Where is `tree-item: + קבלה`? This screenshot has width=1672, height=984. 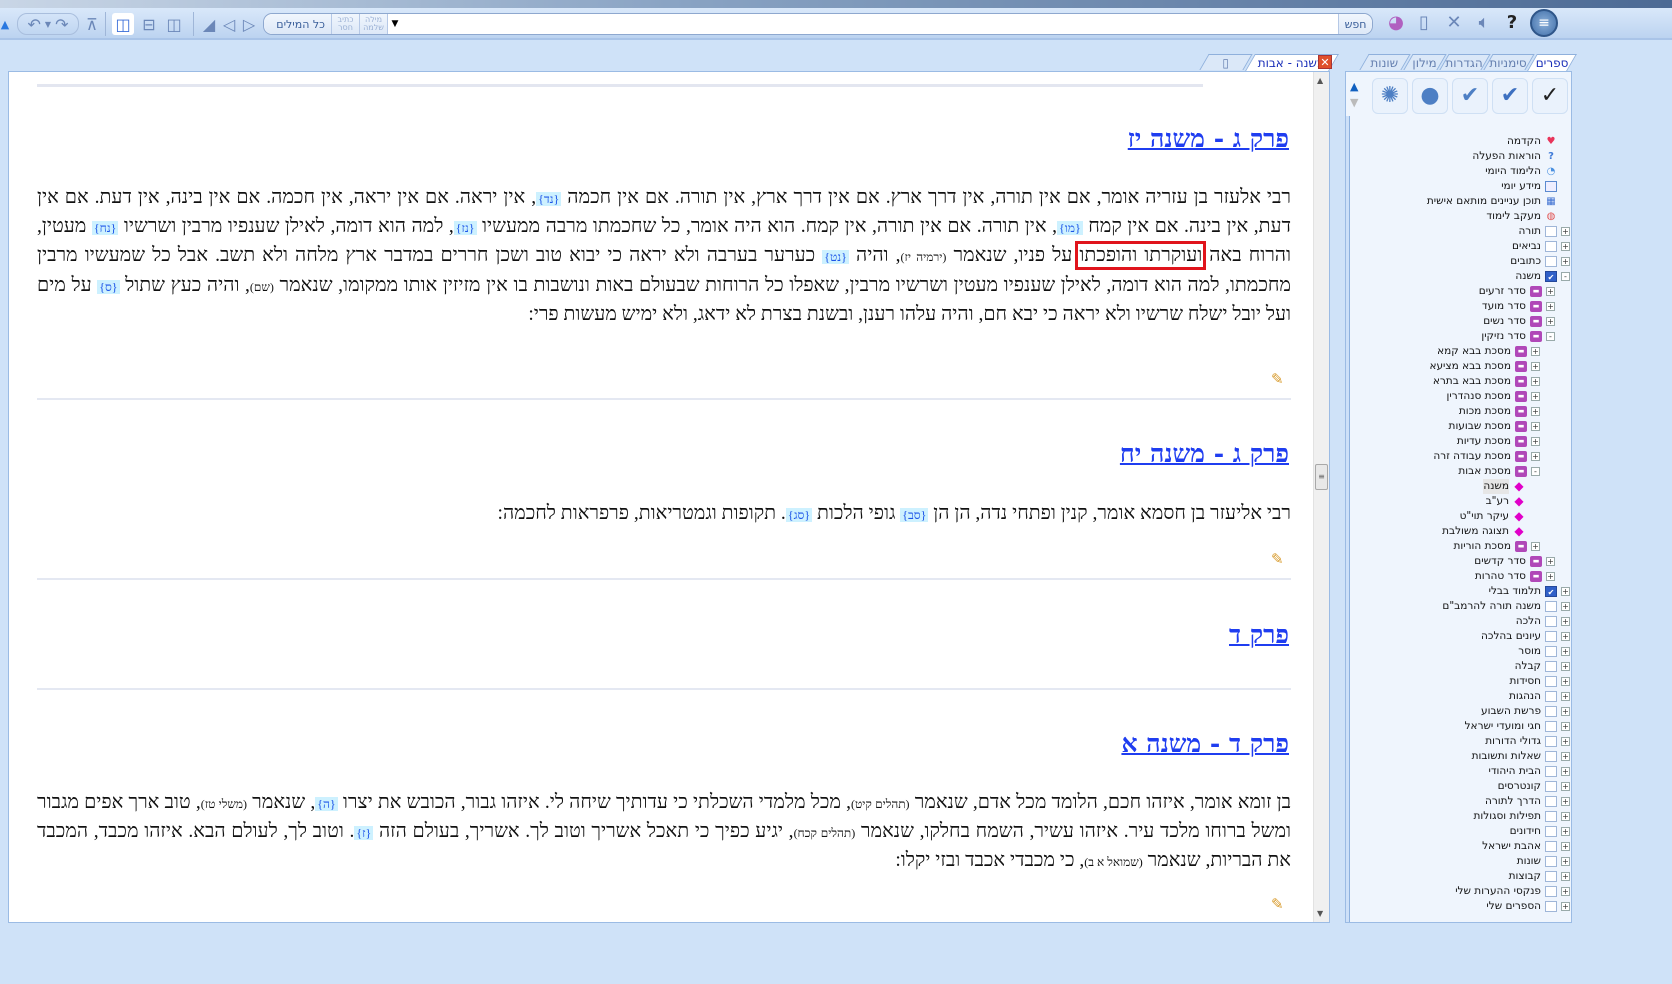
tree-item: + קבלה is located at coordinates (1461, 666).